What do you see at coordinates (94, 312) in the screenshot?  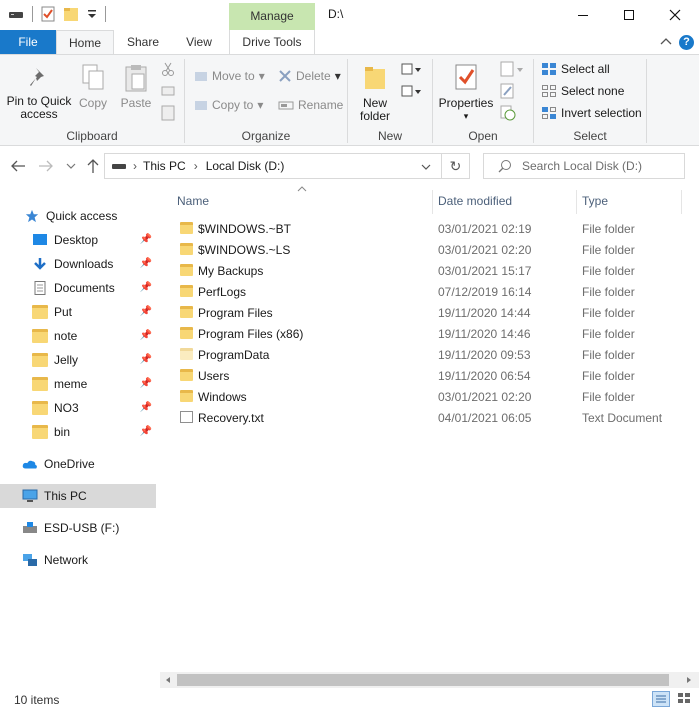 I see `nav-put: Put 📌` at bounding box center [94, 312].